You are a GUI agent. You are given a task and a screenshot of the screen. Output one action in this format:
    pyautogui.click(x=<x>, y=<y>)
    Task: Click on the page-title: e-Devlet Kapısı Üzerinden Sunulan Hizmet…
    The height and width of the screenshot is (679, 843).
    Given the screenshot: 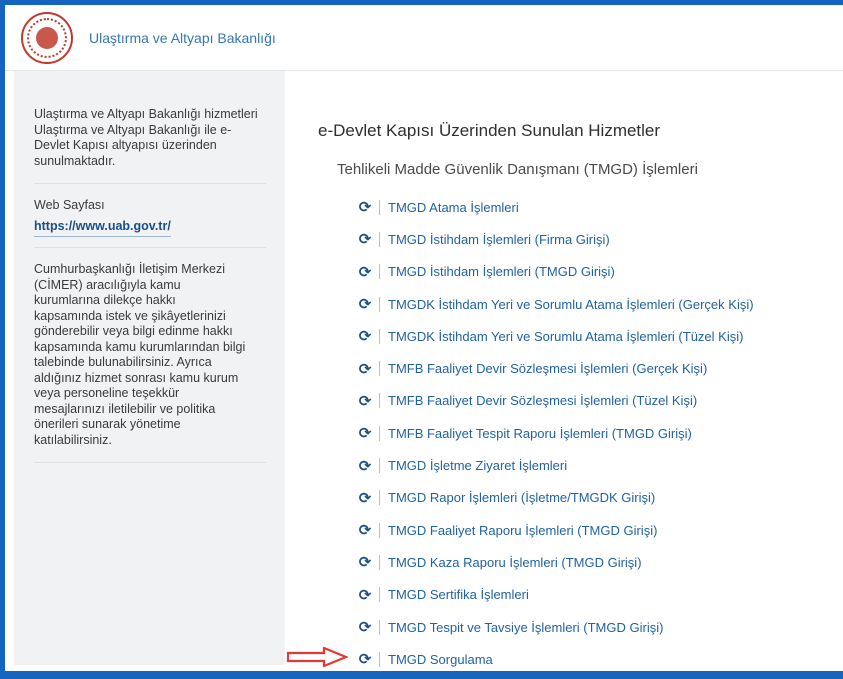 What is the action you would take?
    pyautogui.click(x=489, y=130)
    